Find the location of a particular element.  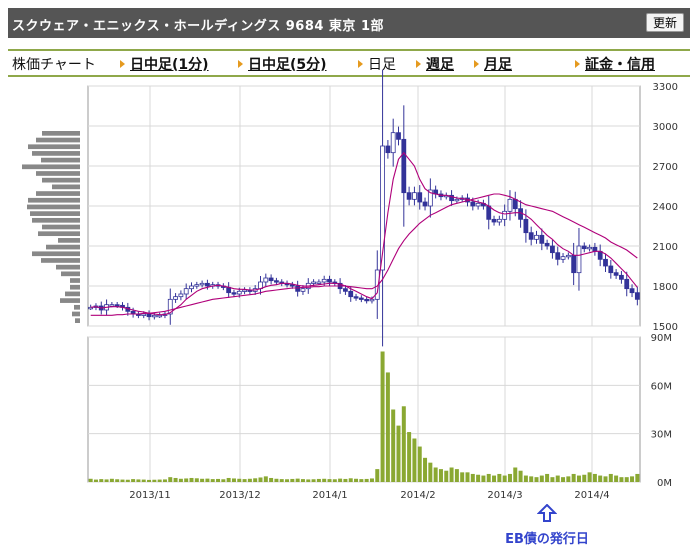

up-arrow-icon is located at coordinates (547, 512).